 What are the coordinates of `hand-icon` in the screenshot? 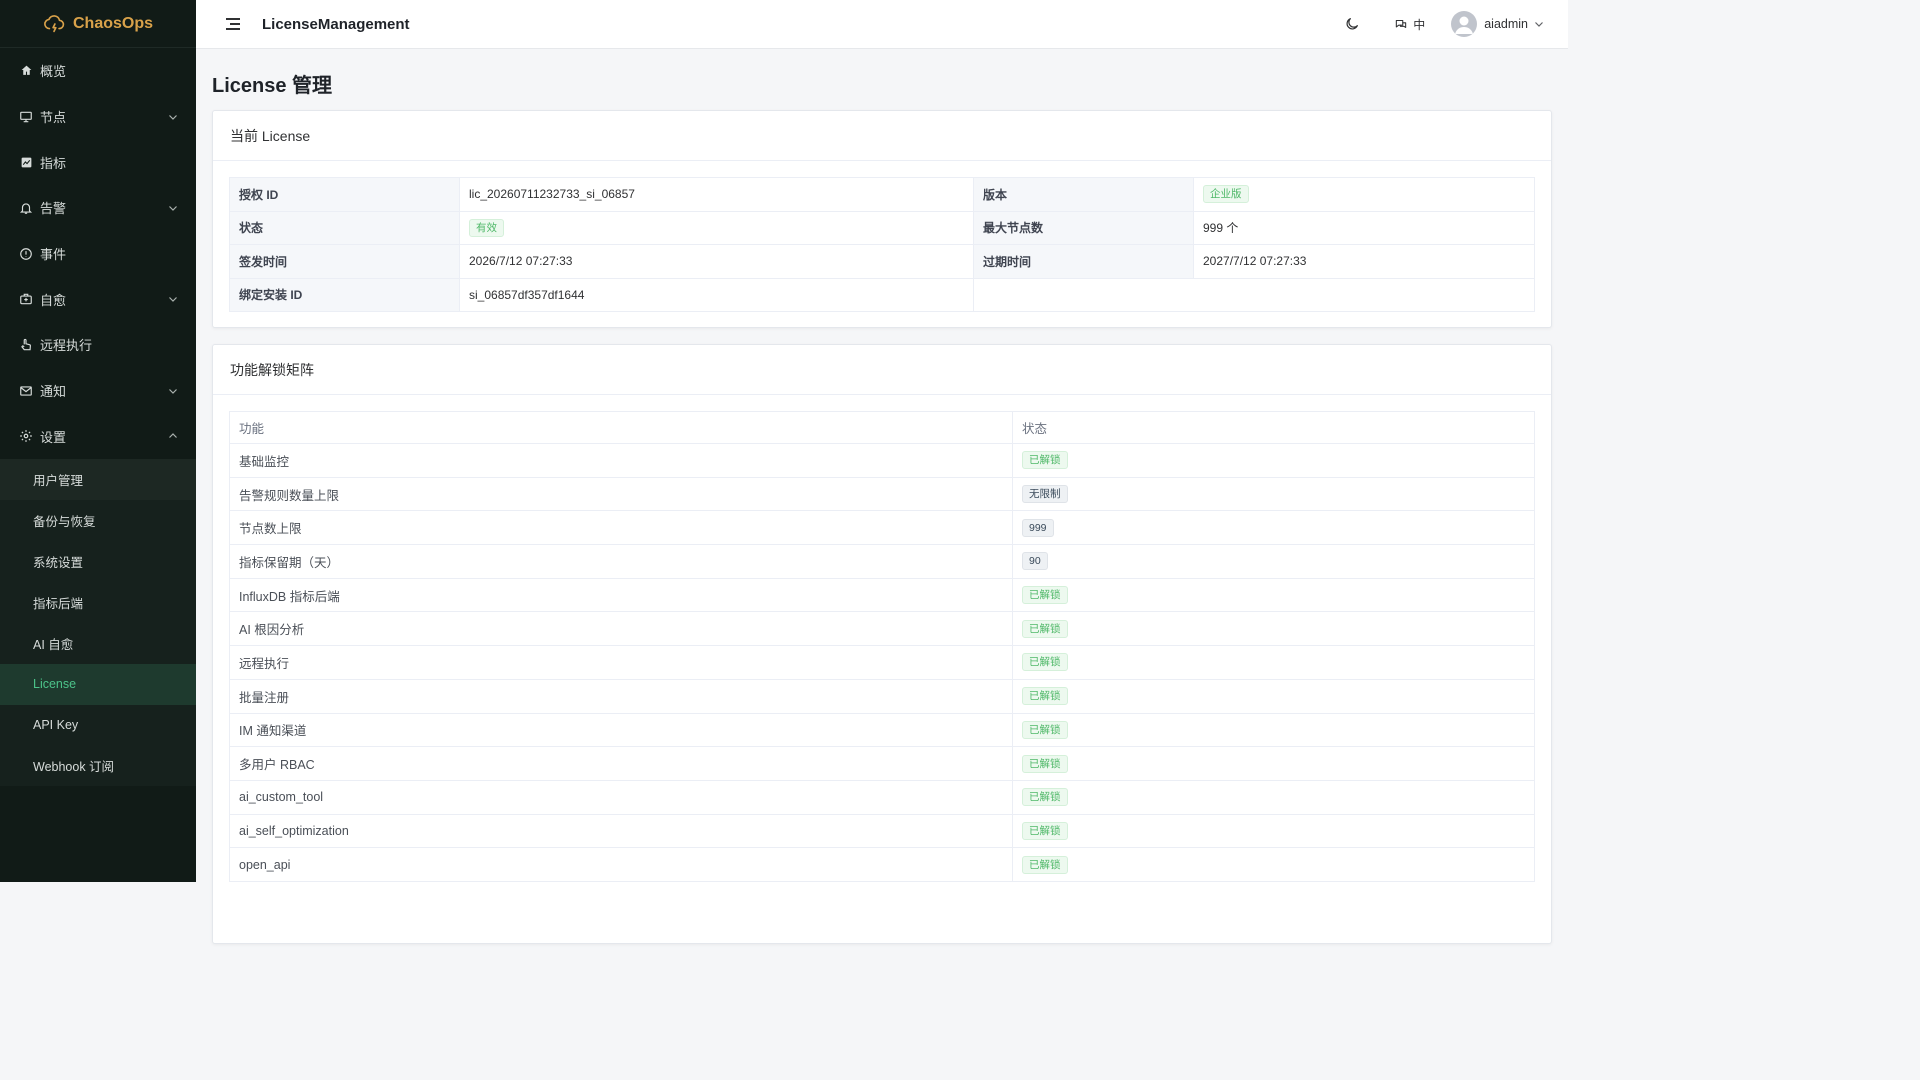 It's located at (26, 345).